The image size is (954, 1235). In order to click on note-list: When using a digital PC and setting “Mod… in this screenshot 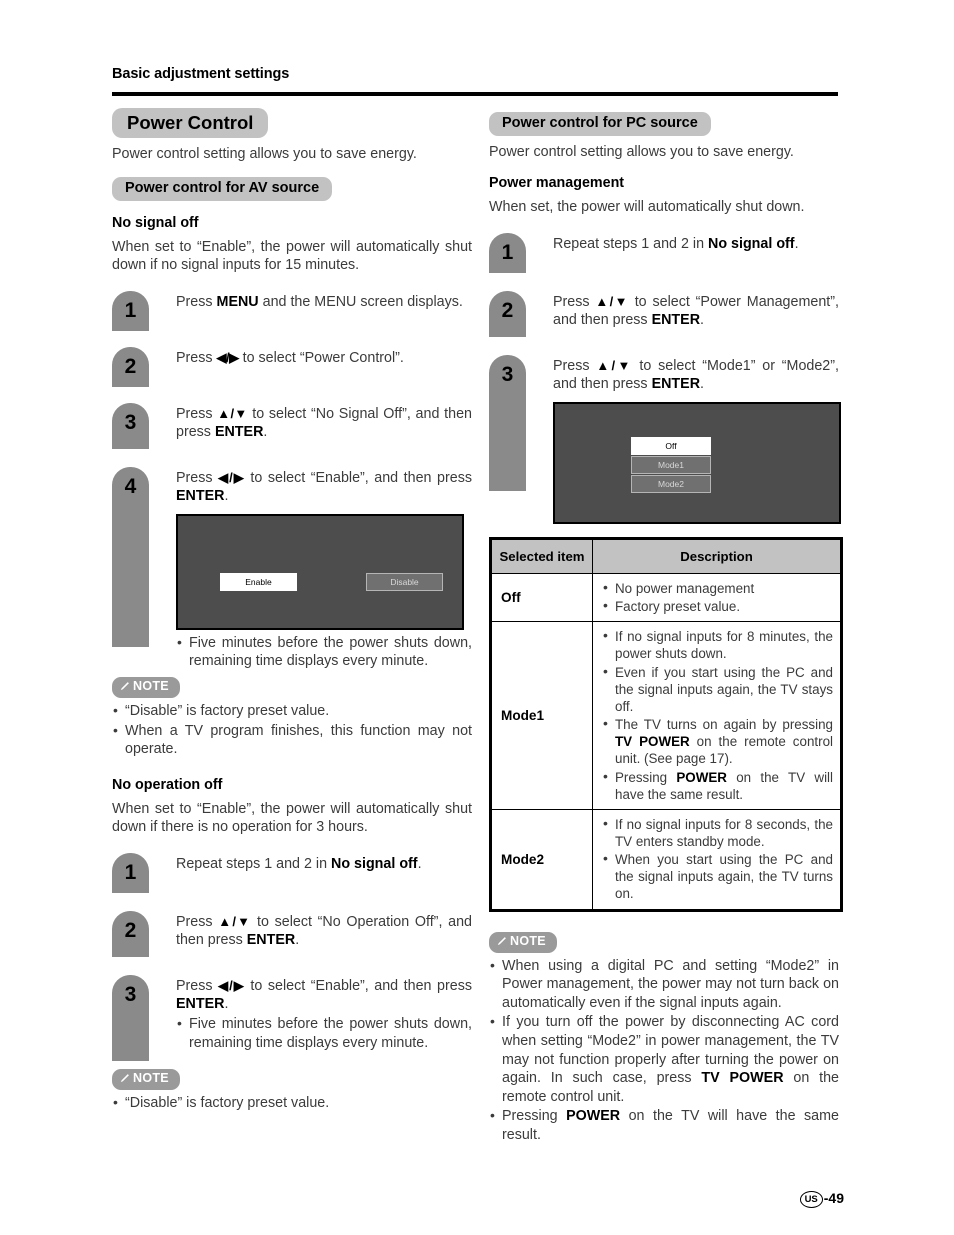, I will do `click(664, 1050)`.